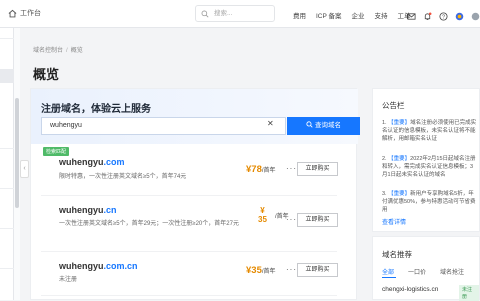 This screenshot has height=301, width=480. What do you see at coordinates (410, 289) in the screenshot?
I see `recommended-domain: chengxi-logistics.cn` at bounding box center [410, 289].